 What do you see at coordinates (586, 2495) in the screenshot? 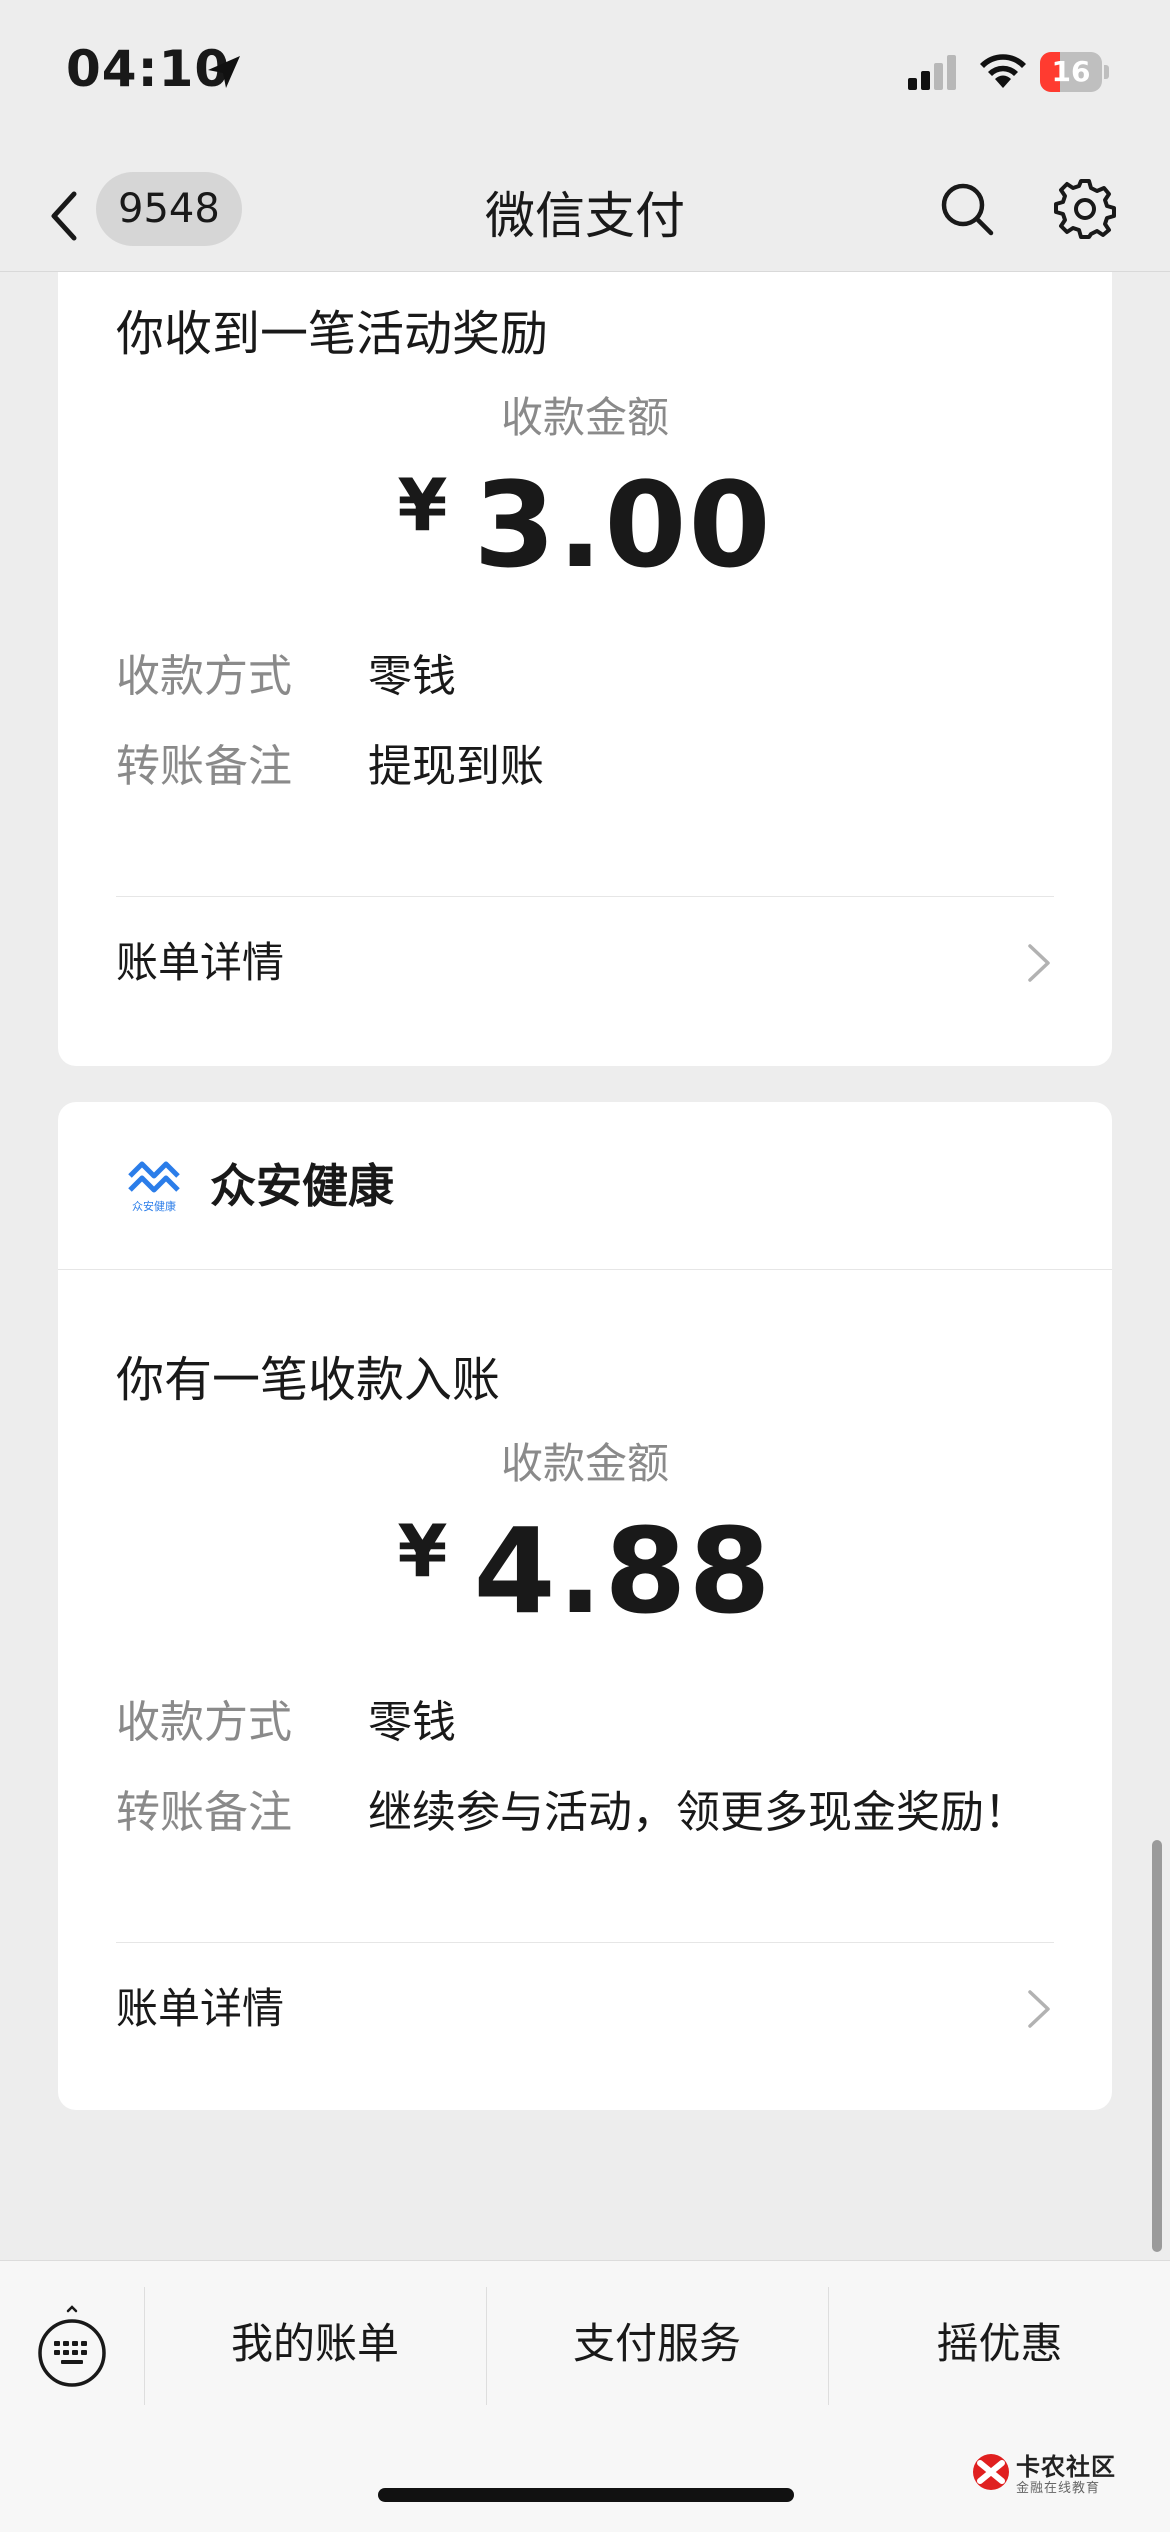
I see `home-indicator` at bounding box center [586, 2495].